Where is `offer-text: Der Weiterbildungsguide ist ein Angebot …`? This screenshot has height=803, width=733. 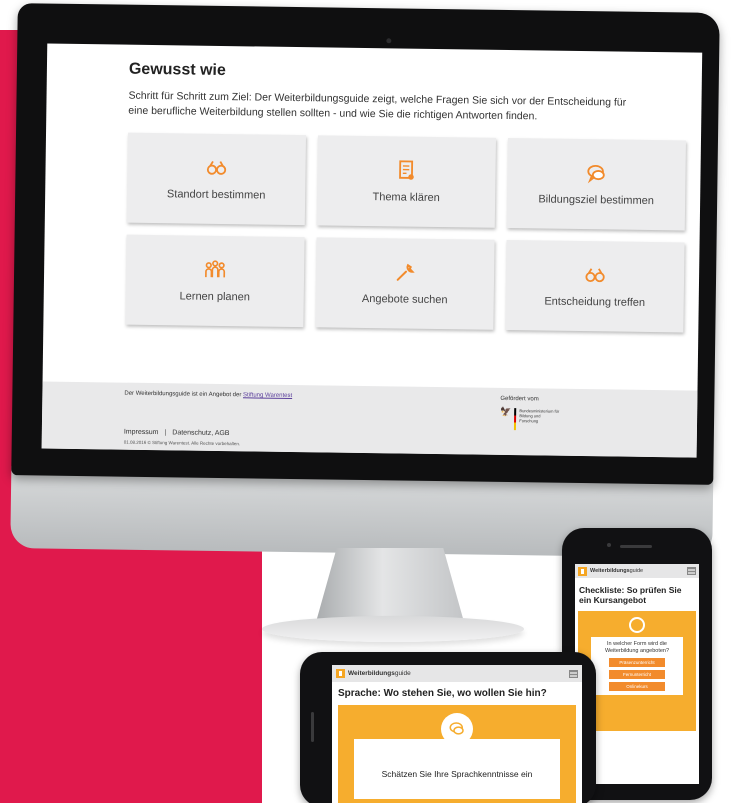
offer-text: Der Weiterbildungsguide ist ein Angebot … is located at coordinates (183, 394).